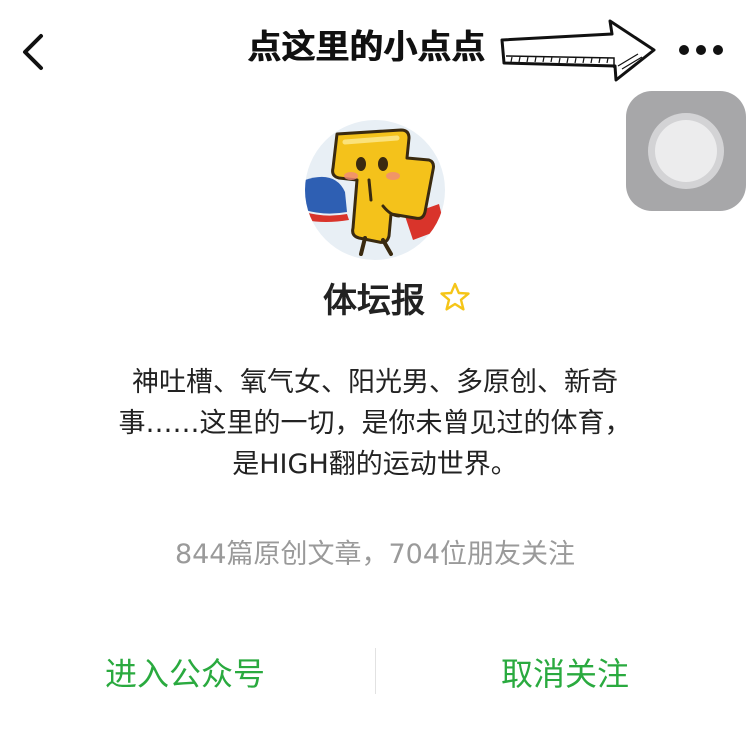 Image resolution: width=750 pixels, height=746 pixels. Describe the element at coordinates (367, 46) in the screenshot. I see `hint-annotation-text: 点这里的小点点` at that location.